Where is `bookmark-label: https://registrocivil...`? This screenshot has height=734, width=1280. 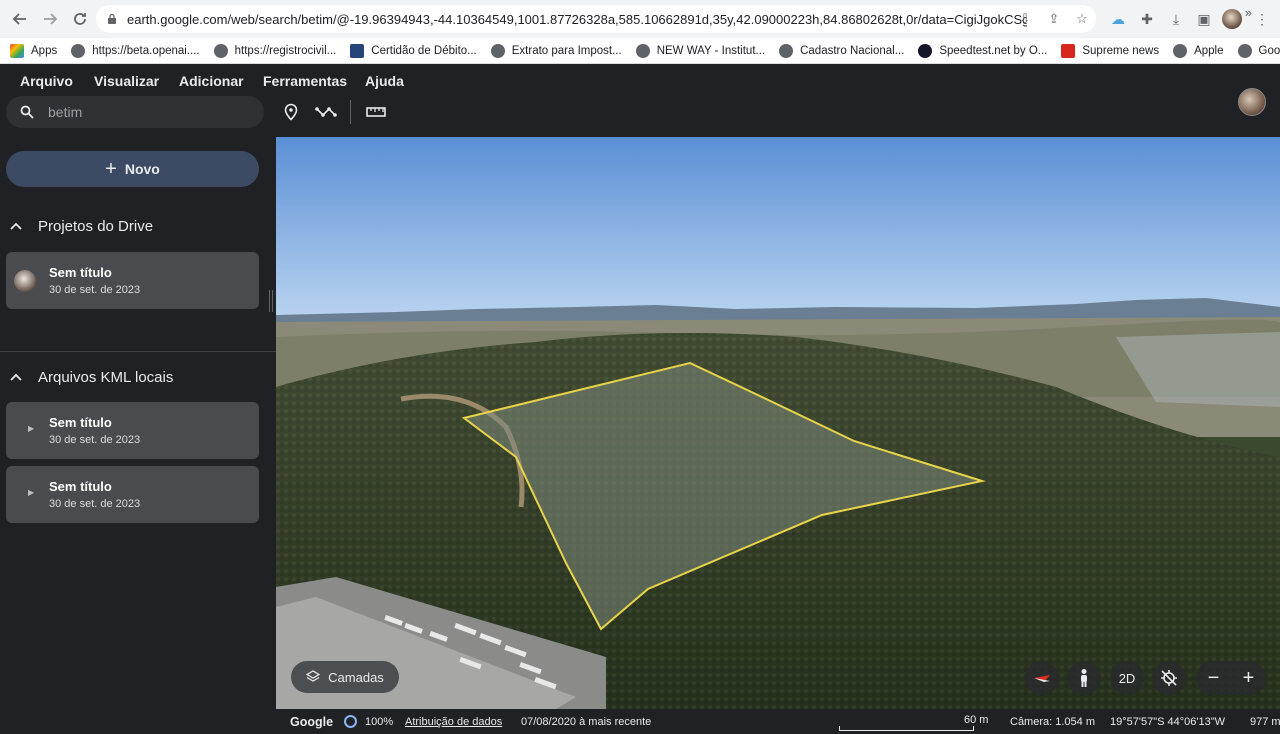
bookmark-label: https://registrocivil... is located at coordinates (285, 50).